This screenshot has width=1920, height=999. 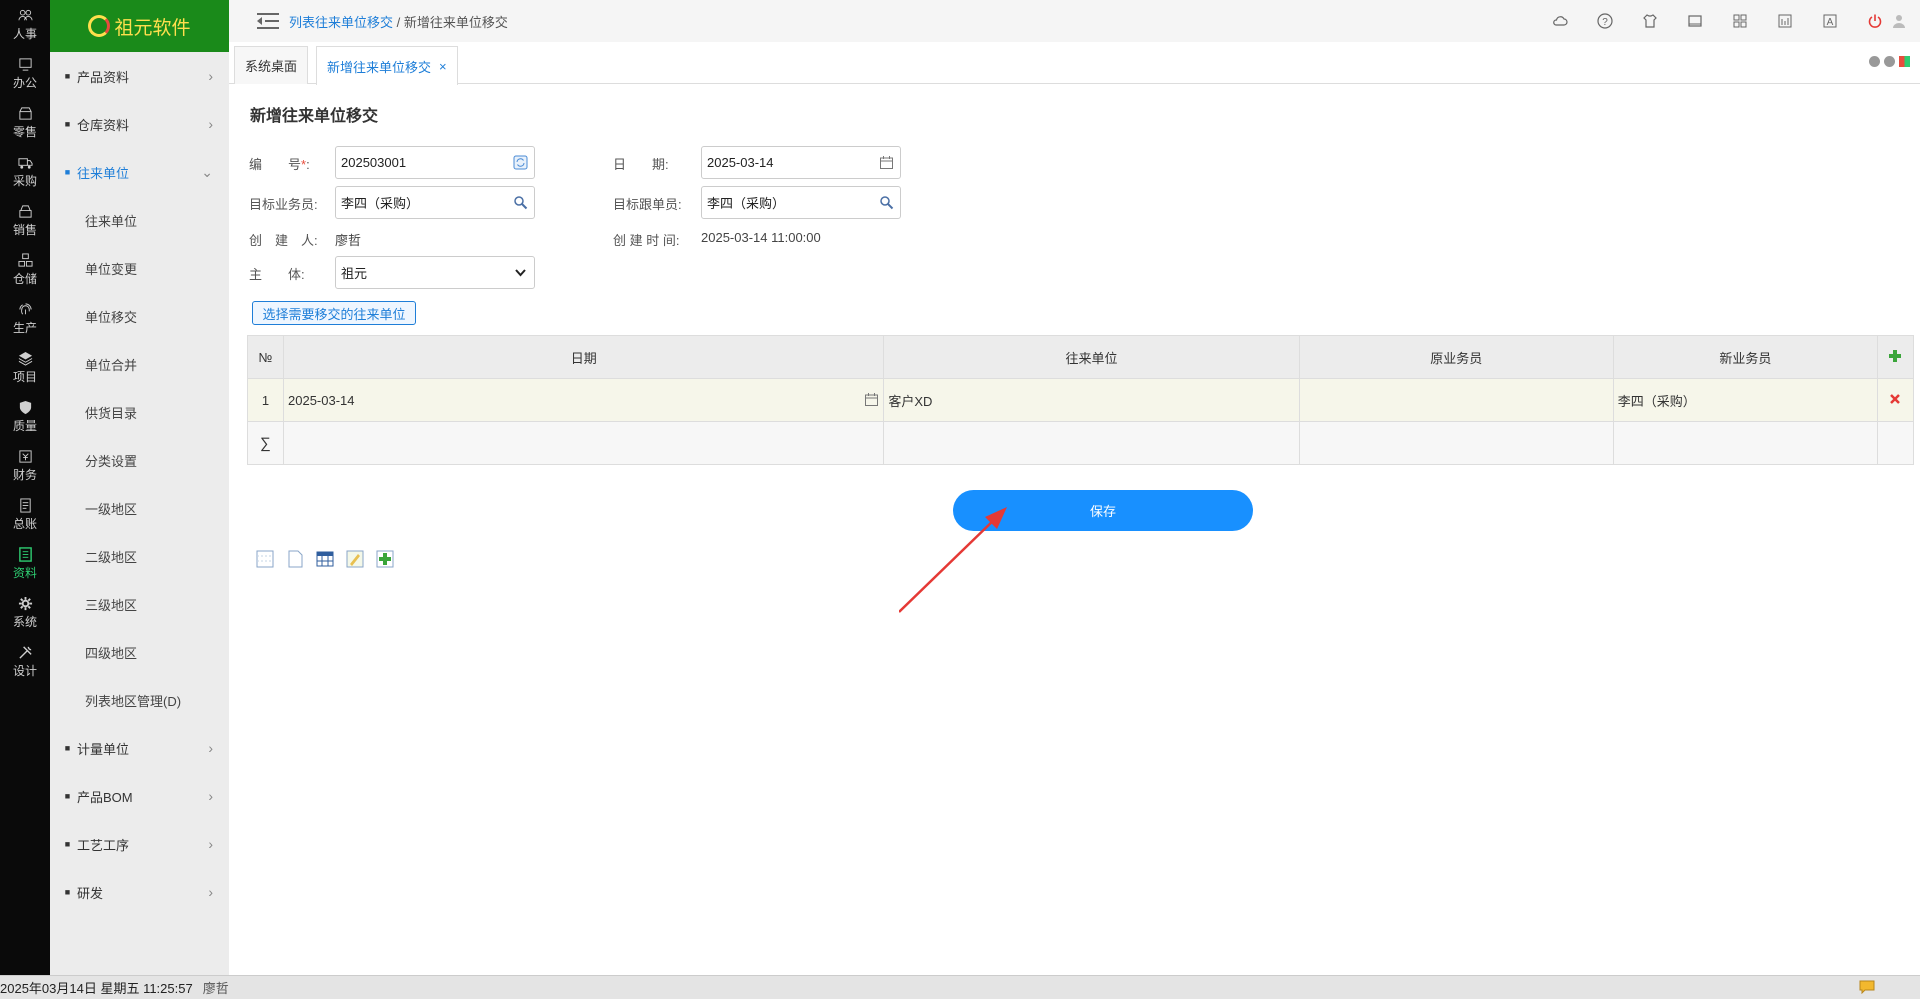 I want to click on status-bar: 2025年03月14日 星期五 11:25:57 廖哲, so click(x=960, y=987).